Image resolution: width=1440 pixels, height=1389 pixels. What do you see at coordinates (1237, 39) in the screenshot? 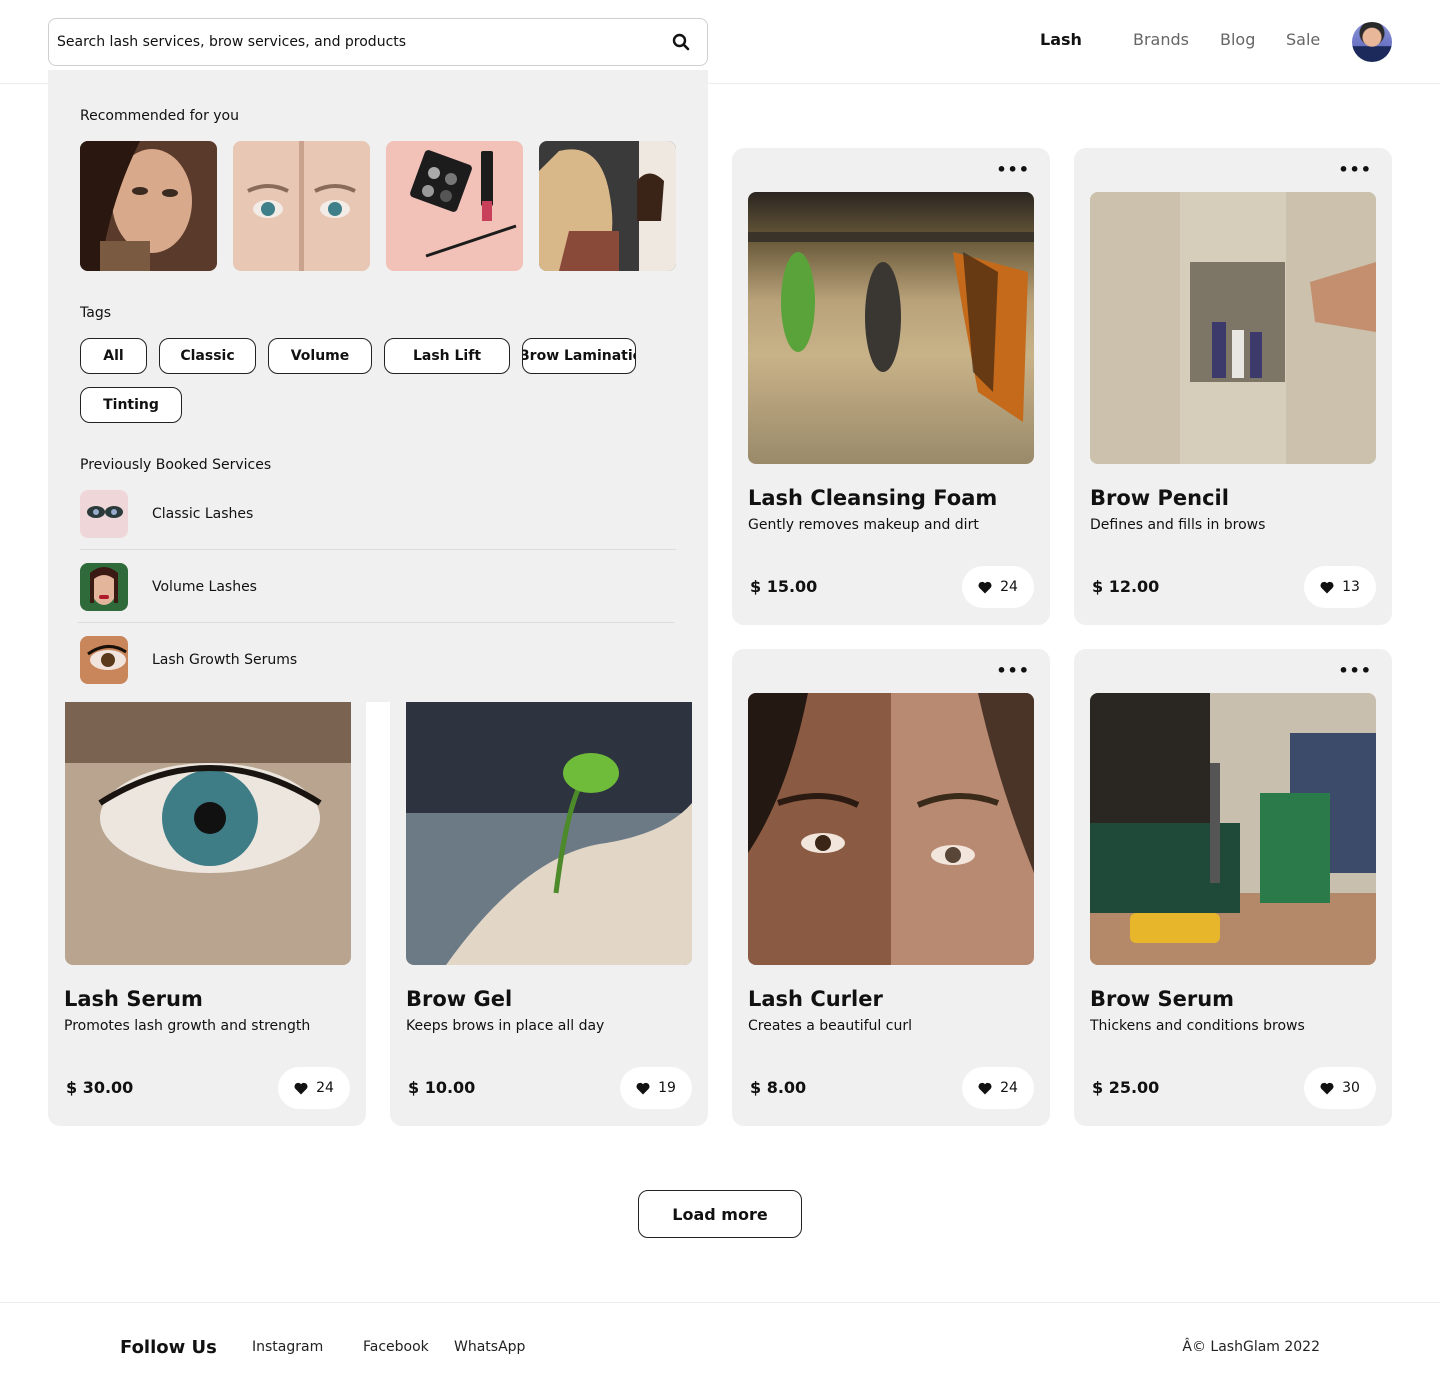
I see `nav-blog: Blog` at bounding box center [1237, 39].